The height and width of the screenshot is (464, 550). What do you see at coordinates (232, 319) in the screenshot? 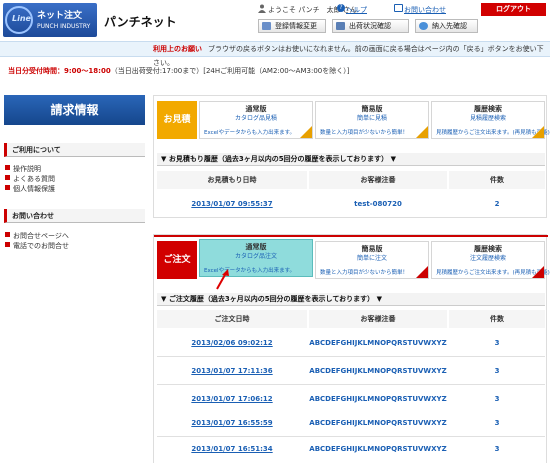
I see `column-header-date: ご注文日時` at bounding box center [232, 319].